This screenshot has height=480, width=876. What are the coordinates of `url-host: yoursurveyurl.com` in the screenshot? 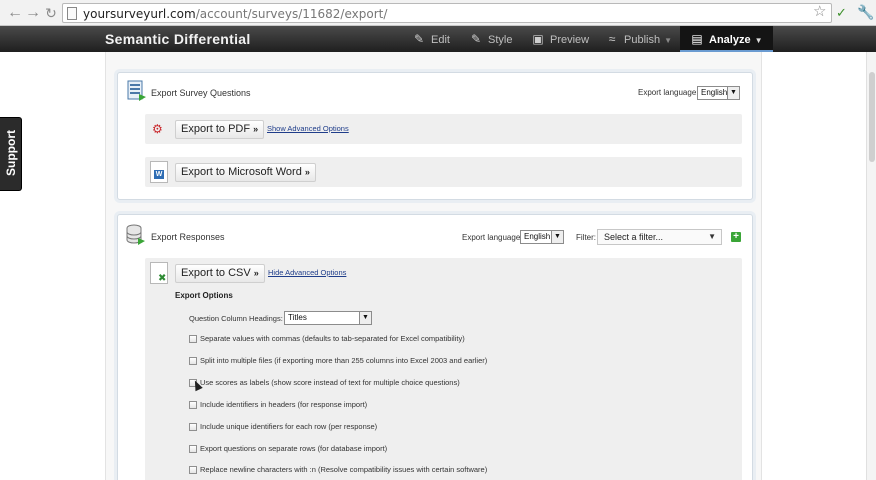 It's located at (139, 14).